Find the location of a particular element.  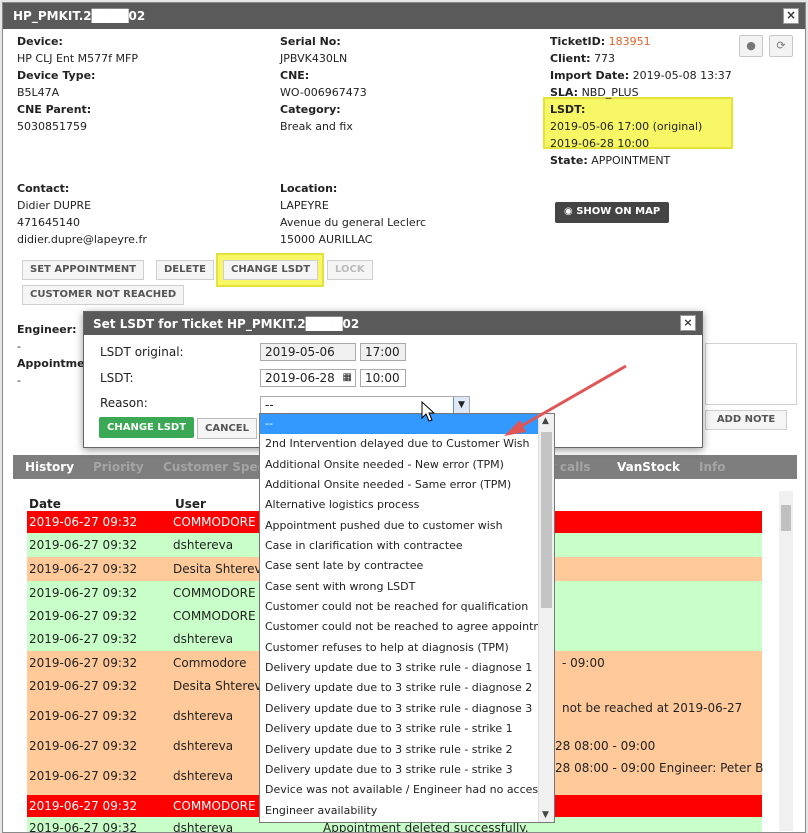

arrow-shaft is located at coordinates (572, 397).